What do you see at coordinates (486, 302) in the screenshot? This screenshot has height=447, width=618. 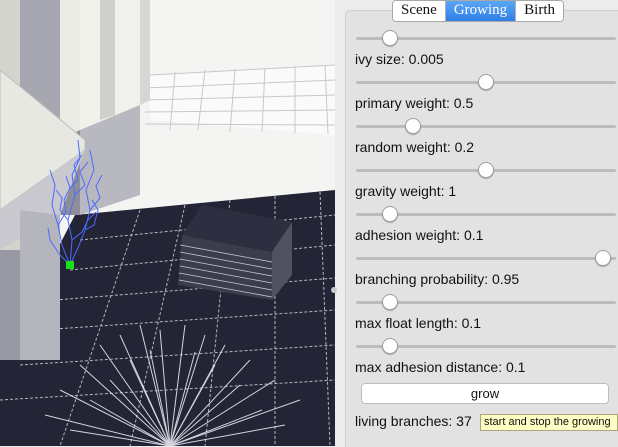 I see `max-float-length-slider` at bounding box center [486, 302].